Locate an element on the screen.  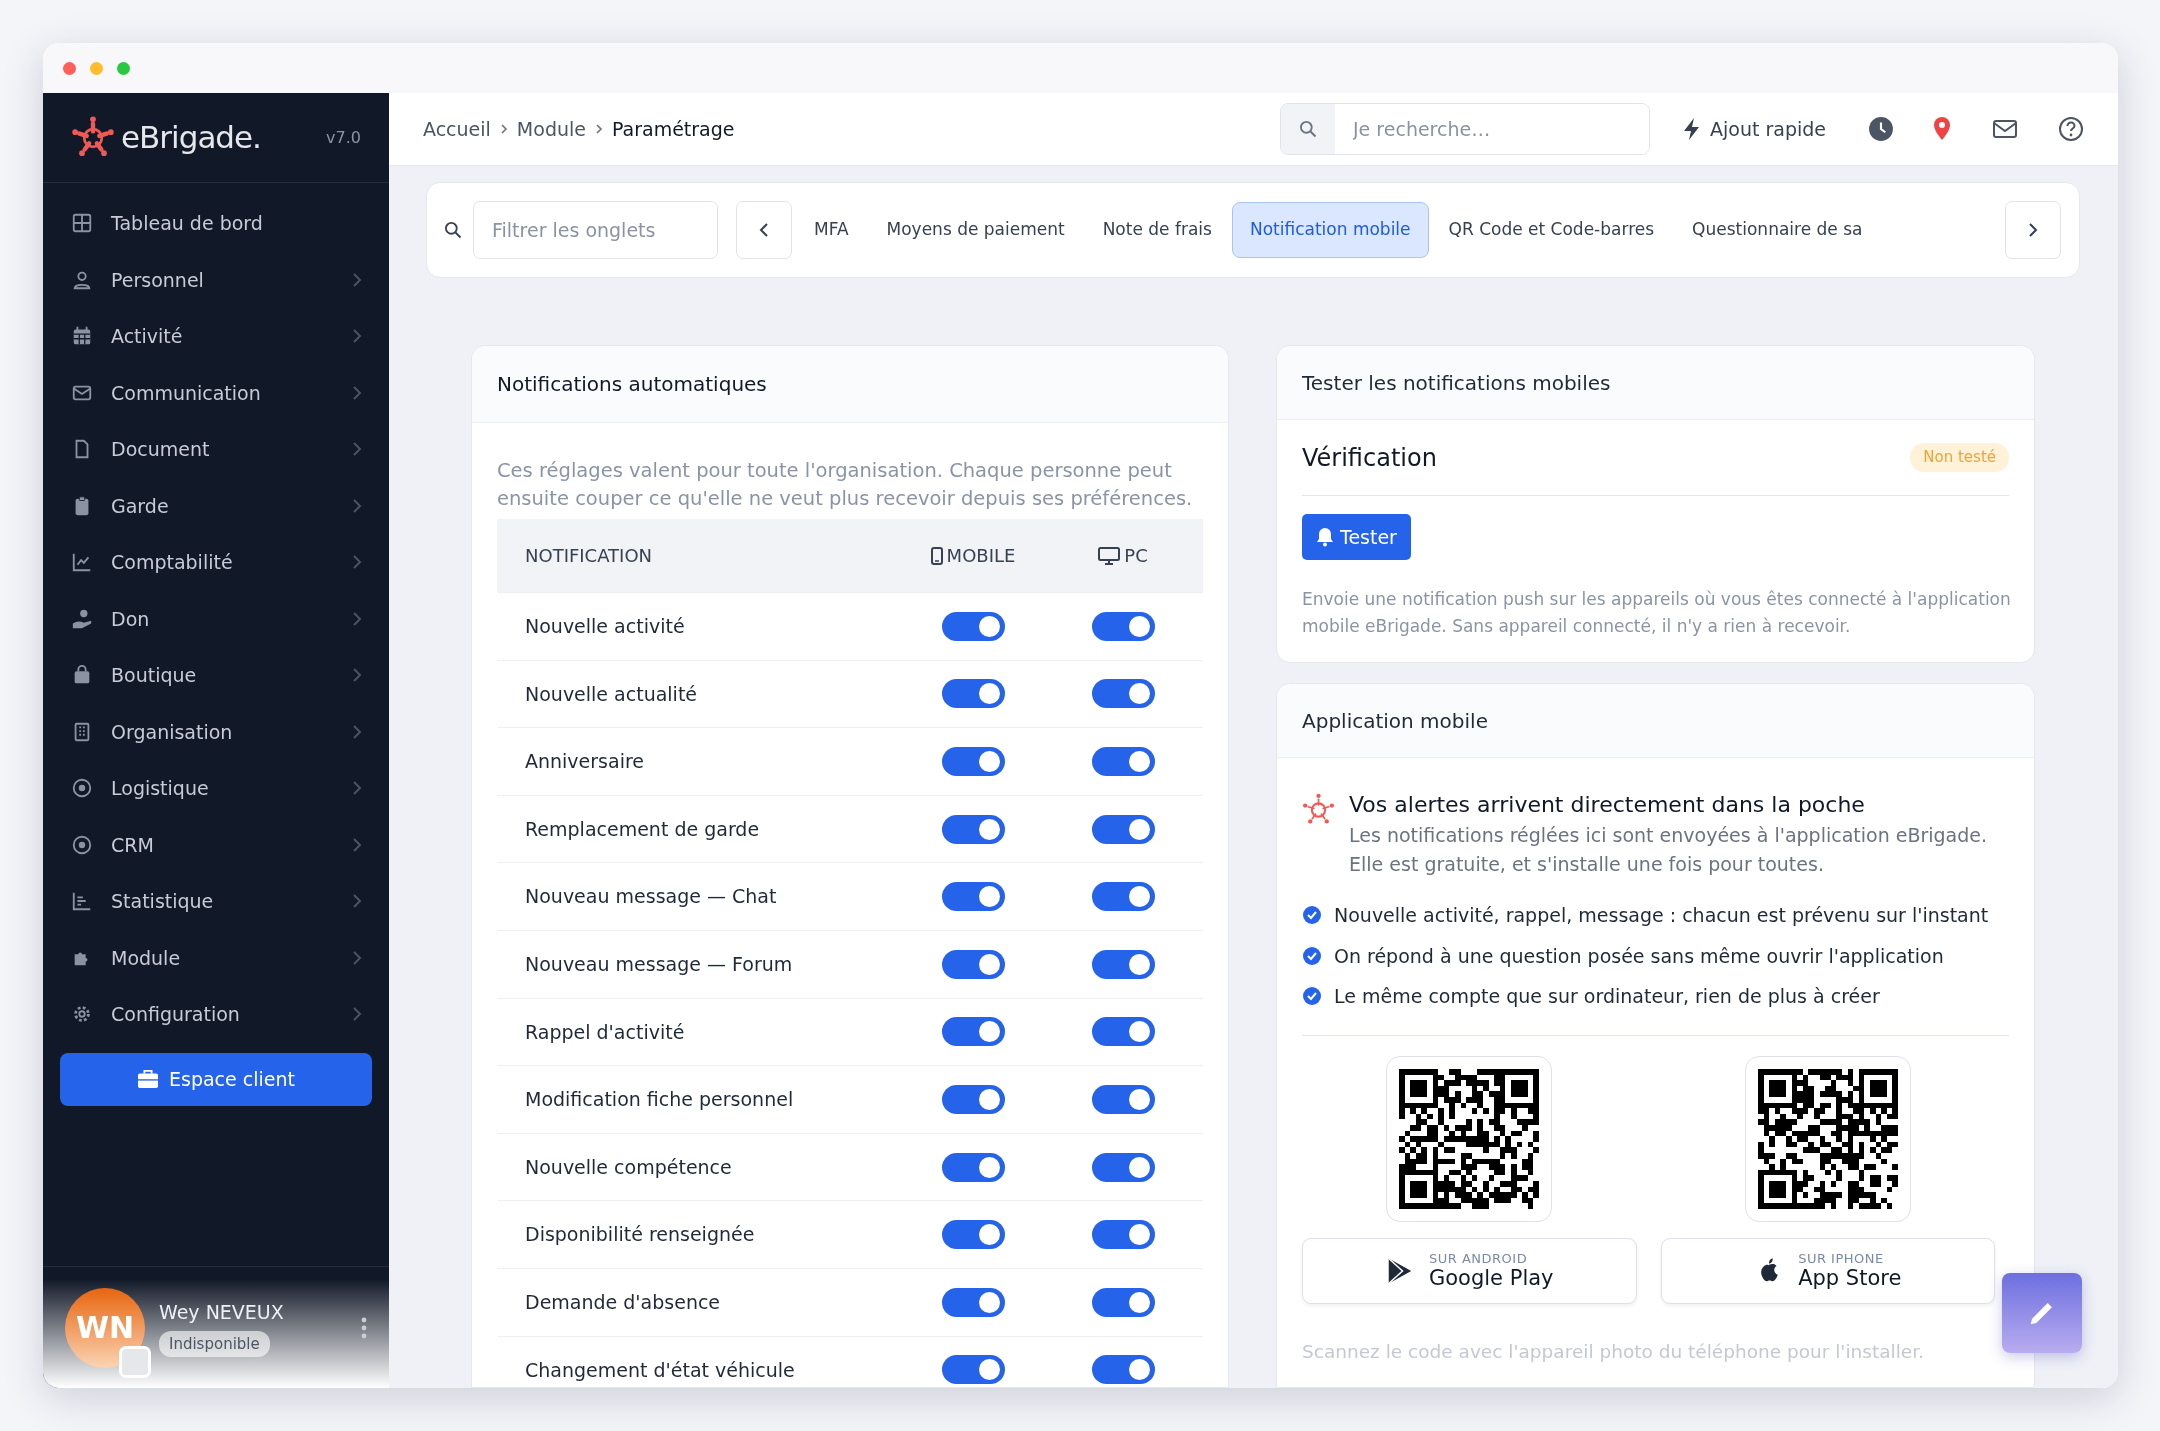
sidebar-item: Module is located at coordinates (216, 957).